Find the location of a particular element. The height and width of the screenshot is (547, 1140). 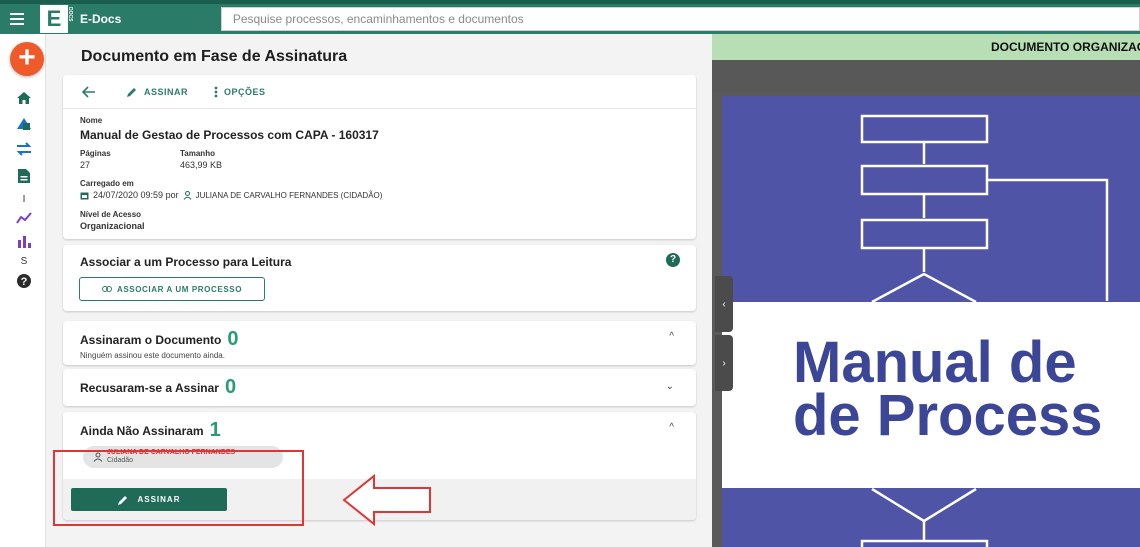

back-button is located at coordinates (89, 91).